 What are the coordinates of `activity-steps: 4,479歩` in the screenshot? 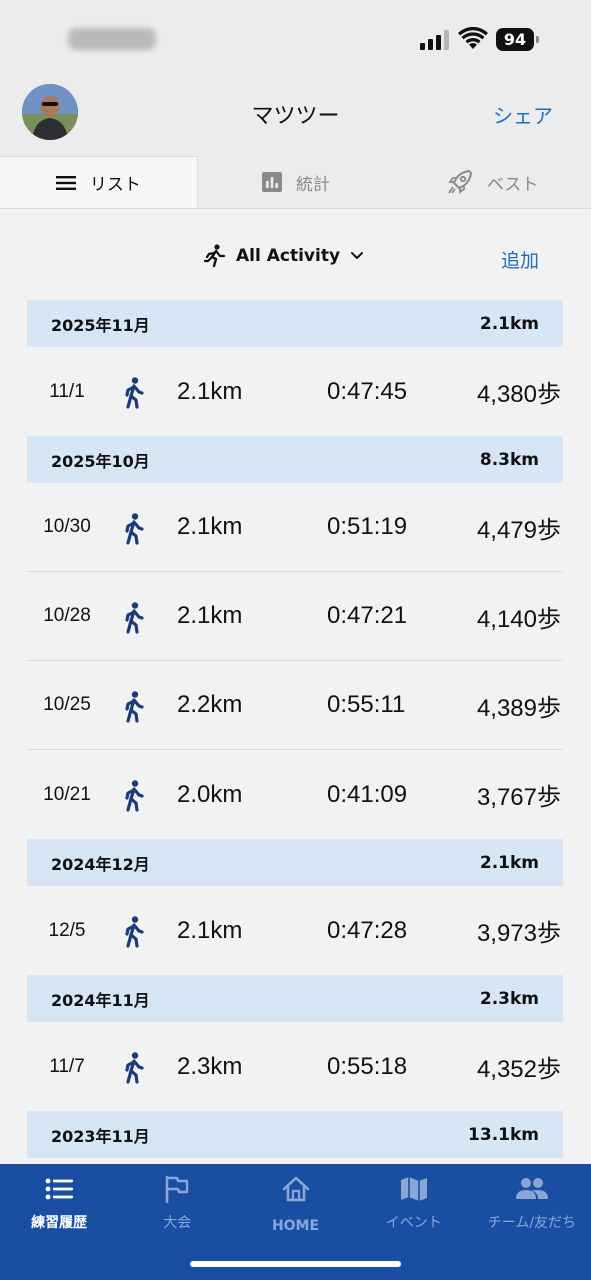 It's located at (518, 530).